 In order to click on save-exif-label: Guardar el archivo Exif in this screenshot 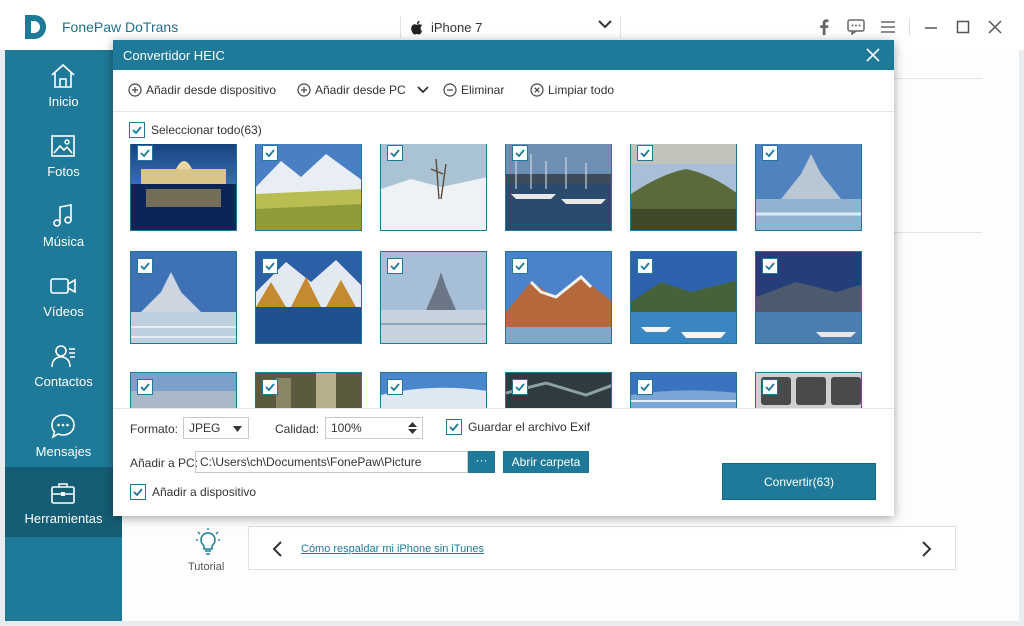, I will do `click(529, 427)`.